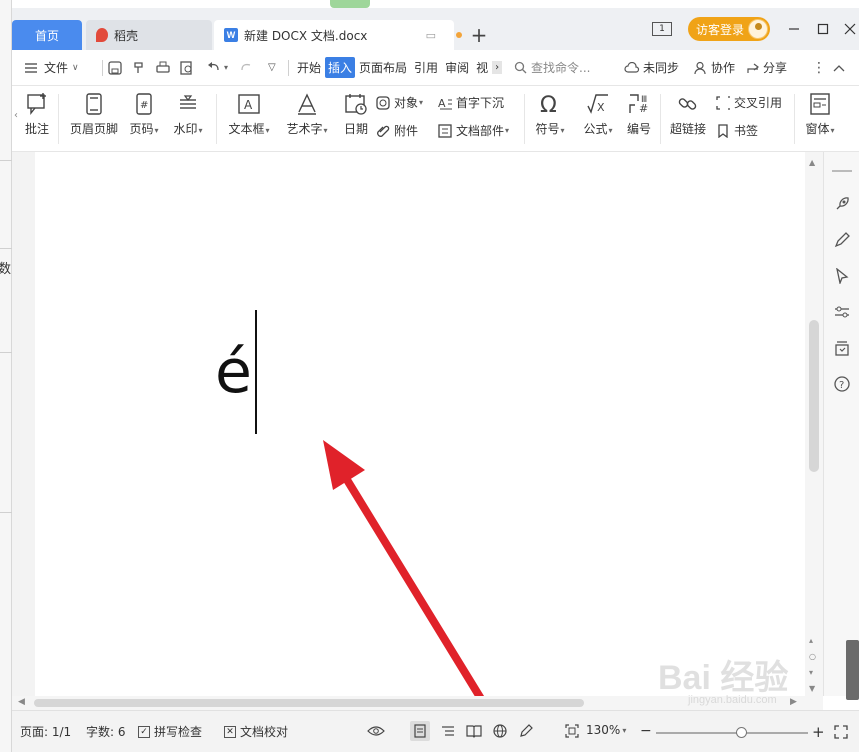 The width and height of the screenshot is (859, 752). What do you see at coordinates (214, 68) in the screenshot?
I see `undo-icon` at bounding box center [214, 68].